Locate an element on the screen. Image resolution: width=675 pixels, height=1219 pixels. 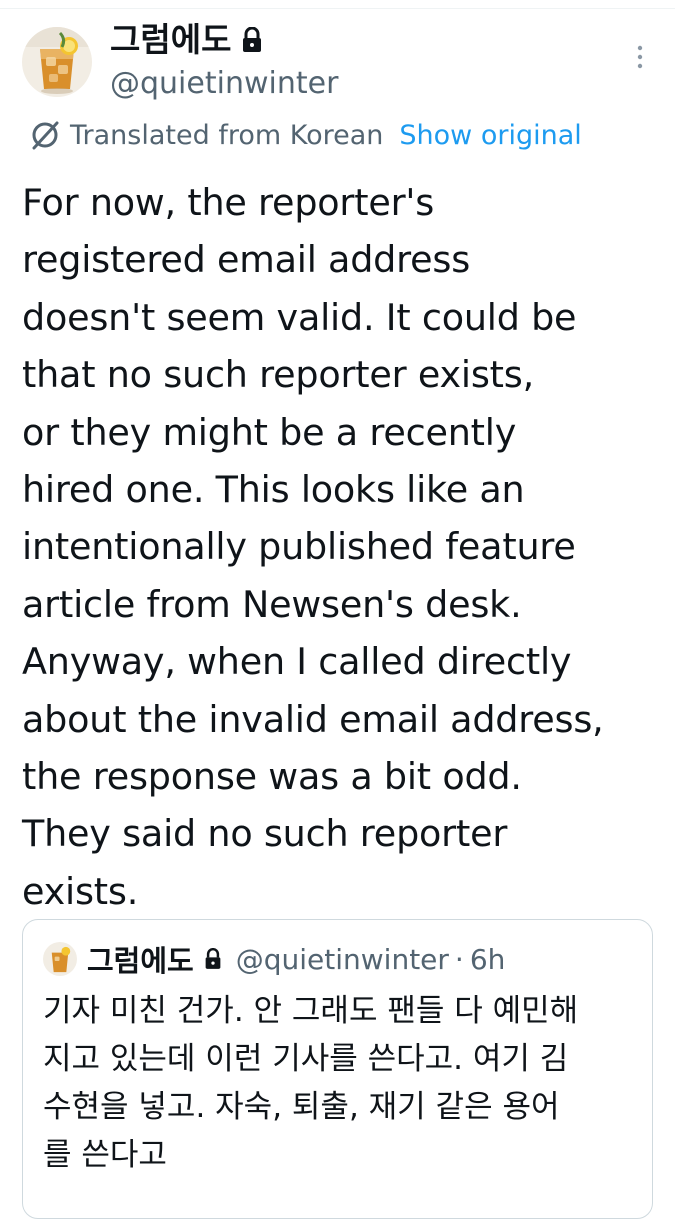
quoted-author-avatar is located at coordinates (60, 959).